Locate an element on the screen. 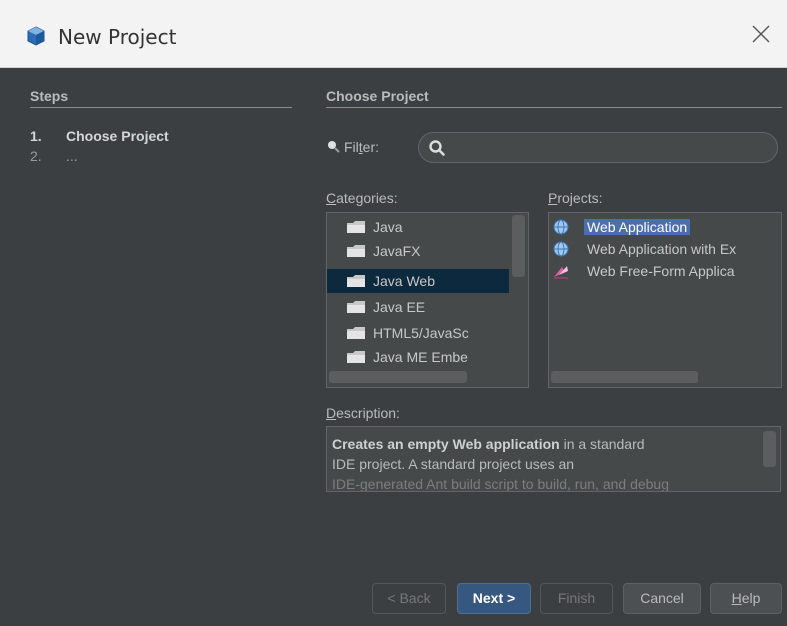  close-icon is located at coordinates (761, 34).